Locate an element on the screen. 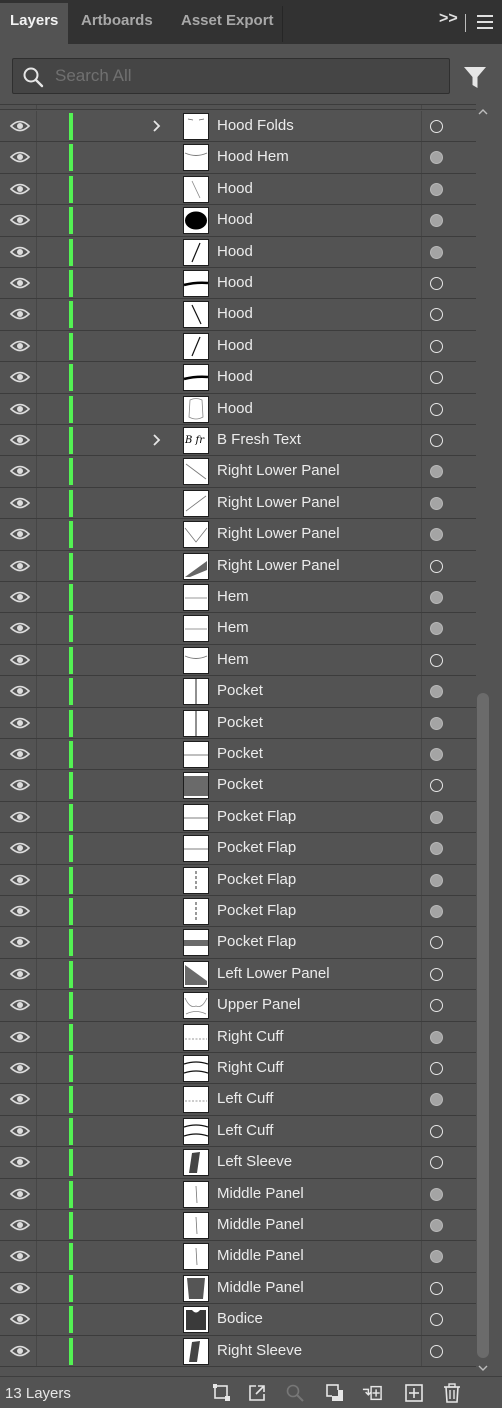 Image resolution: width=502 pixels, height=1408 pixels. layer-name: Left Lower Panel is located at coordinates (273, 973).